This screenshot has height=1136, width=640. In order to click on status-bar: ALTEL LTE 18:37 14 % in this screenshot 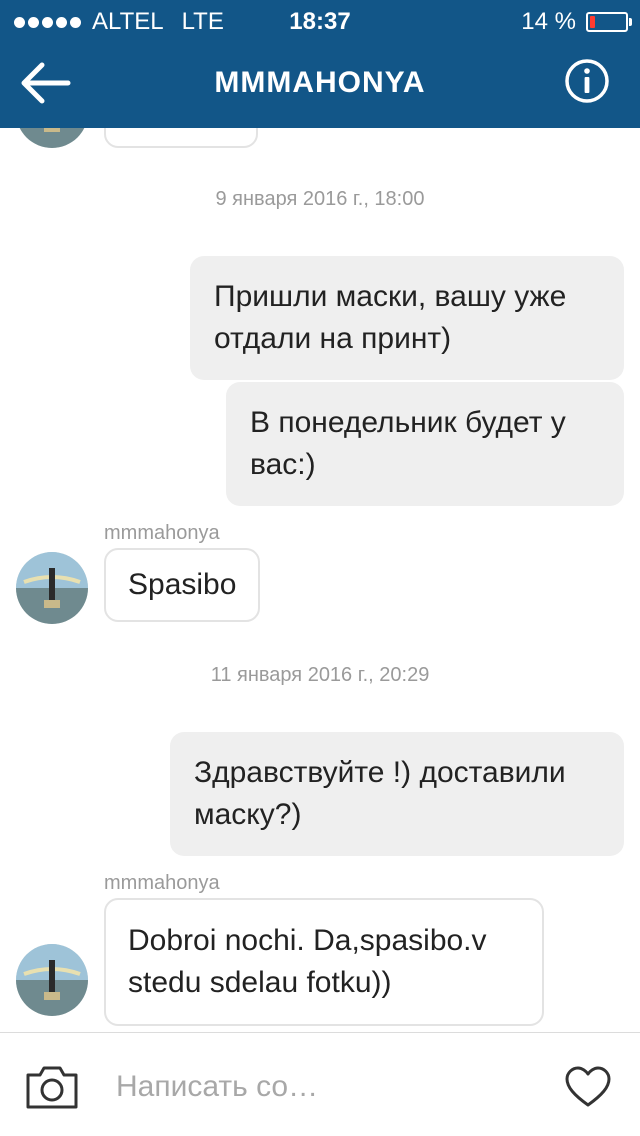, I will do `click(320, 20)`.